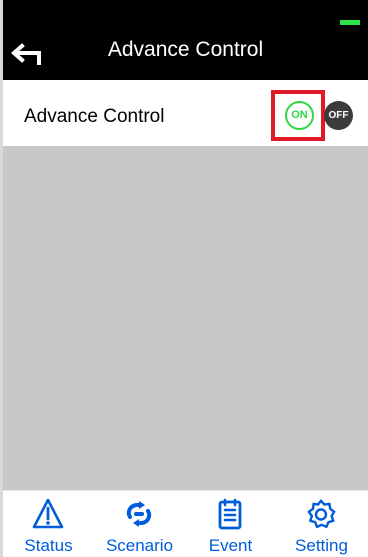 The height and width of the screenshot is (557, 368). Describe the element at coordinates (139, 545) in the screenshot. I see `nav-scenario-label: Scenario` at that location.